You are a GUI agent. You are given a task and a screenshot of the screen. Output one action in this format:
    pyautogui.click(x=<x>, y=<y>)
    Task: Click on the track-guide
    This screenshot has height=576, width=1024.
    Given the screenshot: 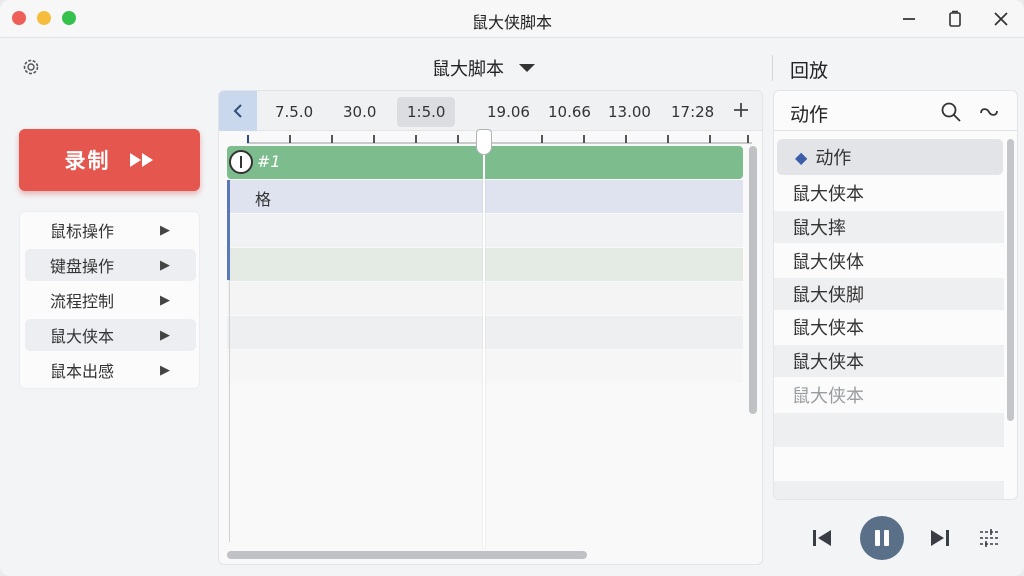 What is the action you would take?
    pyautogui.click(x=229, y=411)
    